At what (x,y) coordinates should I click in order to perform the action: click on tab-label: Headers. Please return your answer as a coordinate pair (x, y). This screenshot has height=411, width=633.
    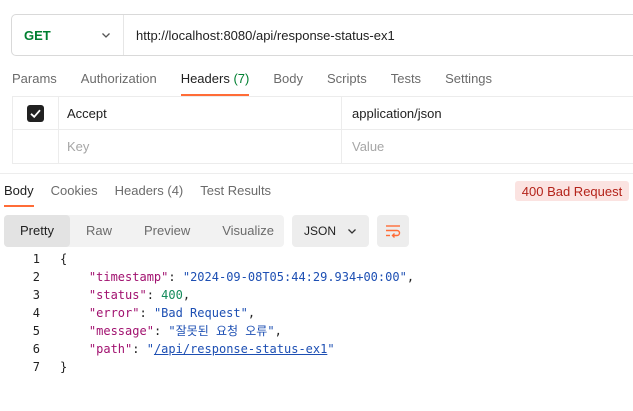
    Looking at the image, I should click on (205, 78).